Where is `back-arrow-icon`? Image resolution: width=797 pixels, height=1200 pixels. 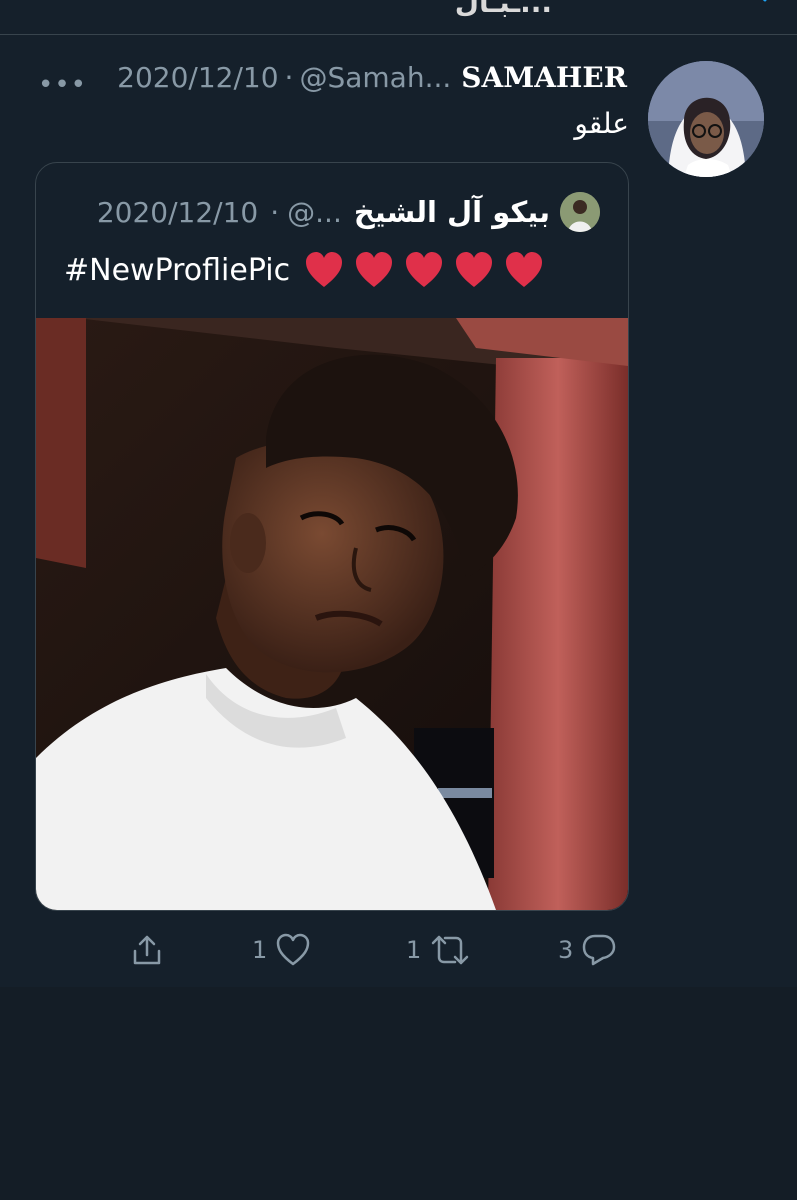 back-arrow-icon is located at coordinates (764, 5).